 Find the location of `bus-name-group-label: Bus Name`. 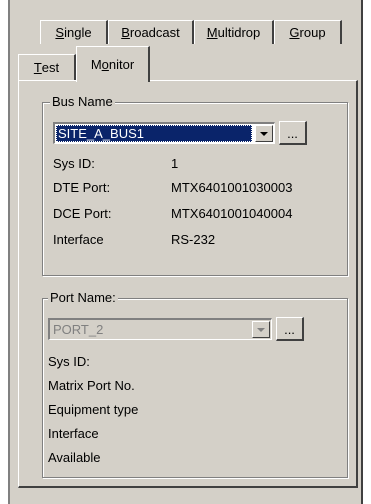

bus-name-group-label: Bus Name is located at coordinates (82, 101).